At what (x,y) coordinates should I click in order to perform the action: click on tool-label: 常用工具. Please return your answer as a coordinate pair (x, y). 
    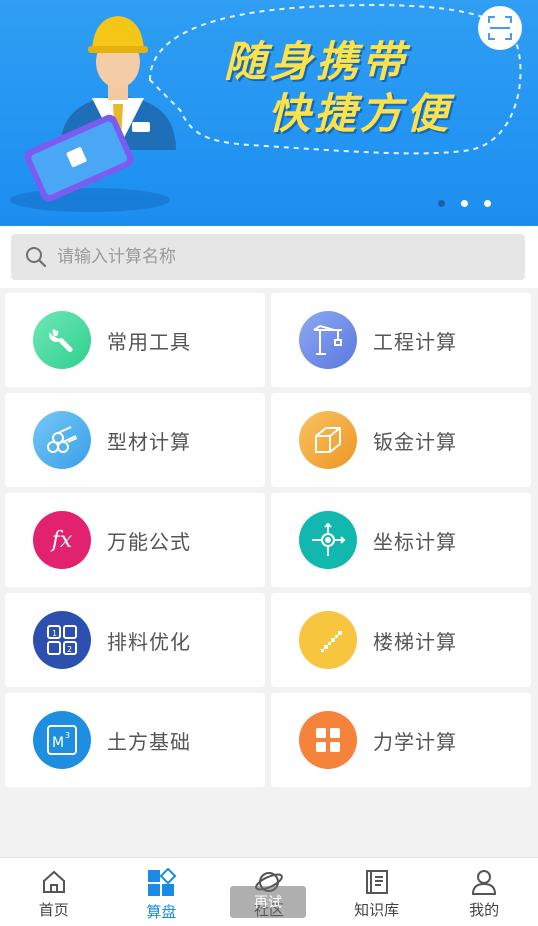
    Looking at the image, I should click on (149, 341).